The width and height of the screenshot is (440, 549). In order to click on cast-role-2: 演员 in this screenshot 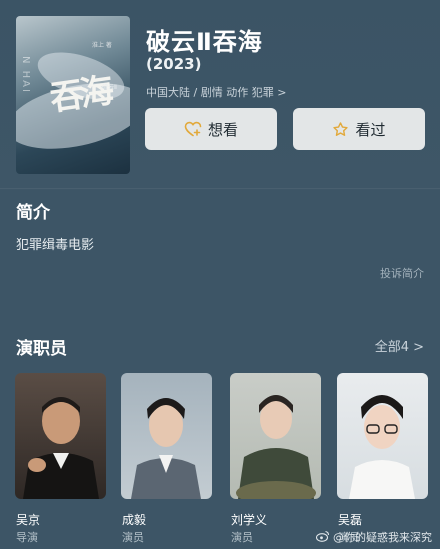, I will do `click(133, 537)`.